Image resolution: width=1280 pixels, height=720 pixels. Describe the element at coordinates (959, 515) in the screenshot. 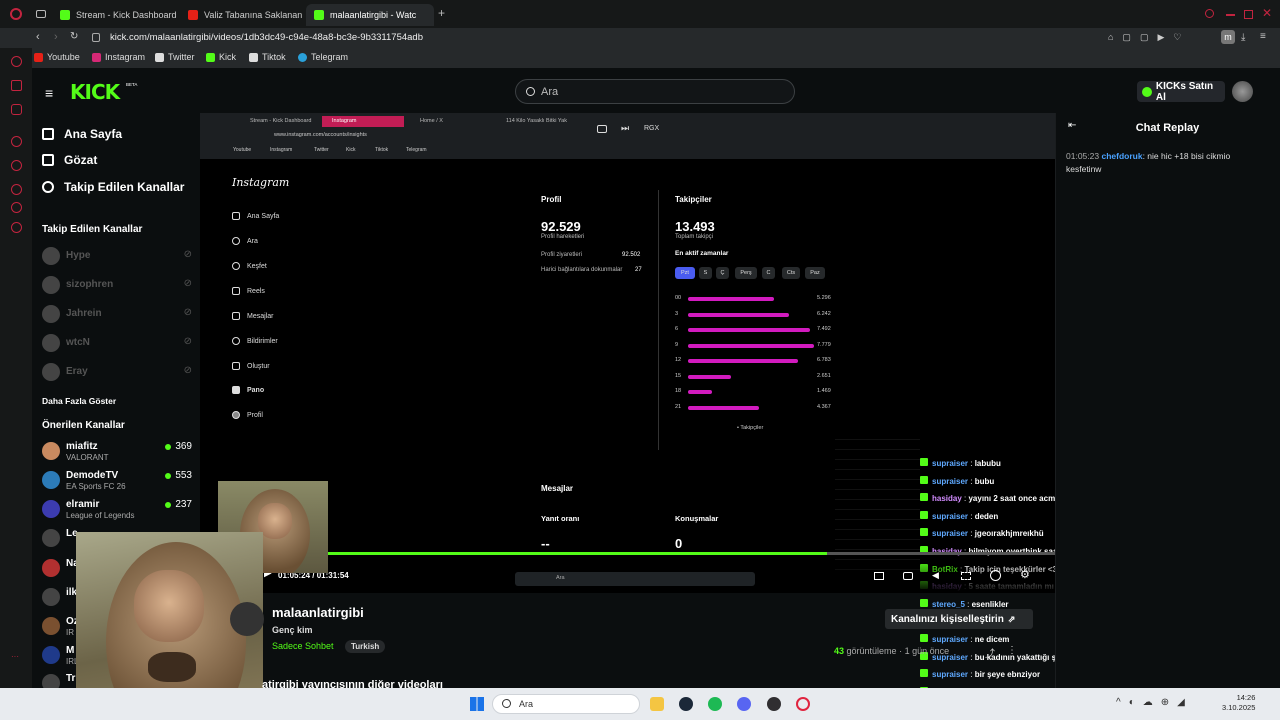

I see `overlay-chat-message: supraiser : deden` at that location.